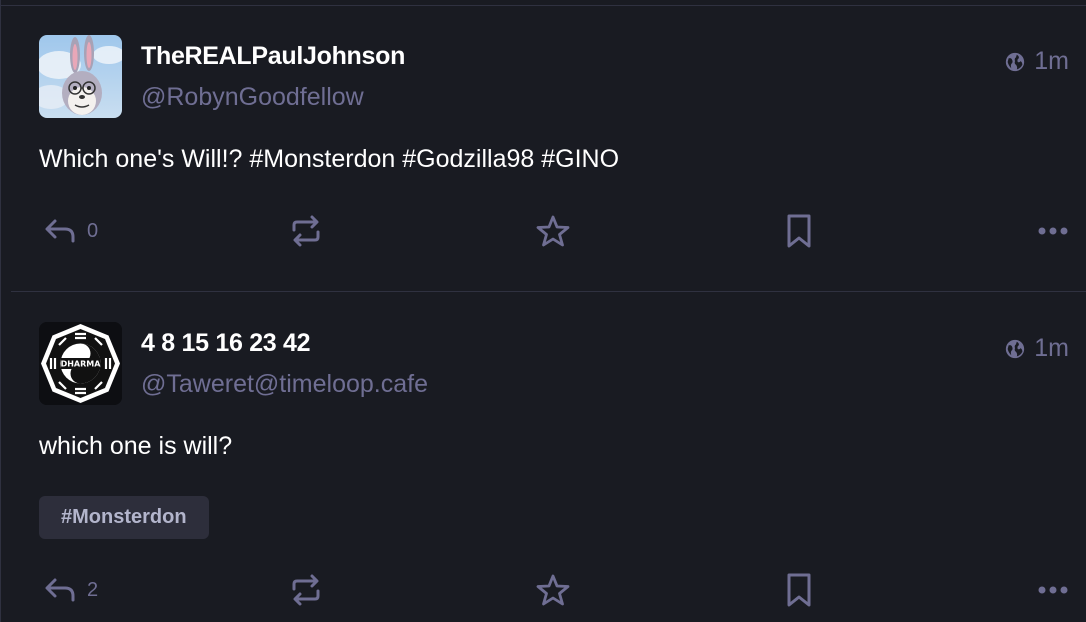 This screenshot has height=622, width=1086. I want to click on dharma-logo-text: DHARMA, so click(81, 364).